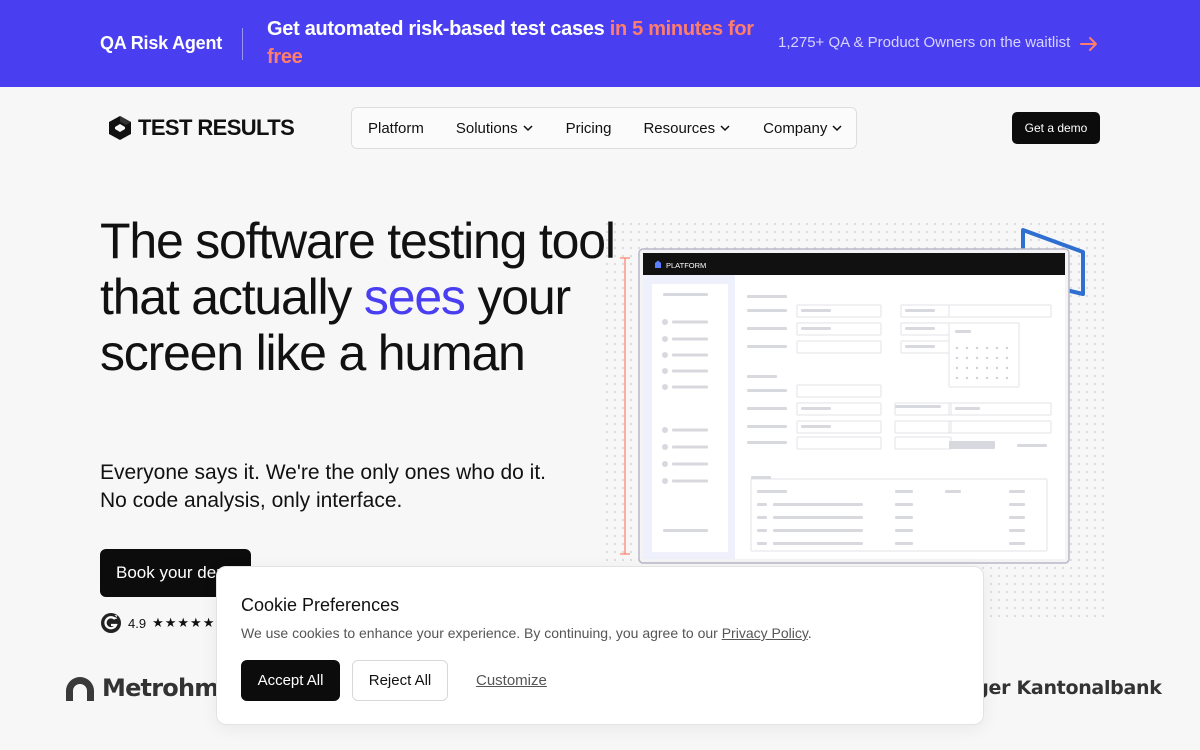 Image resolution: width=1200 pixels, height=750 pixels. What do you see at coordinates (320, 605) in the screenshot?
I see `cookie-title: Cookie Preferences` at bounding box center [320, 605].